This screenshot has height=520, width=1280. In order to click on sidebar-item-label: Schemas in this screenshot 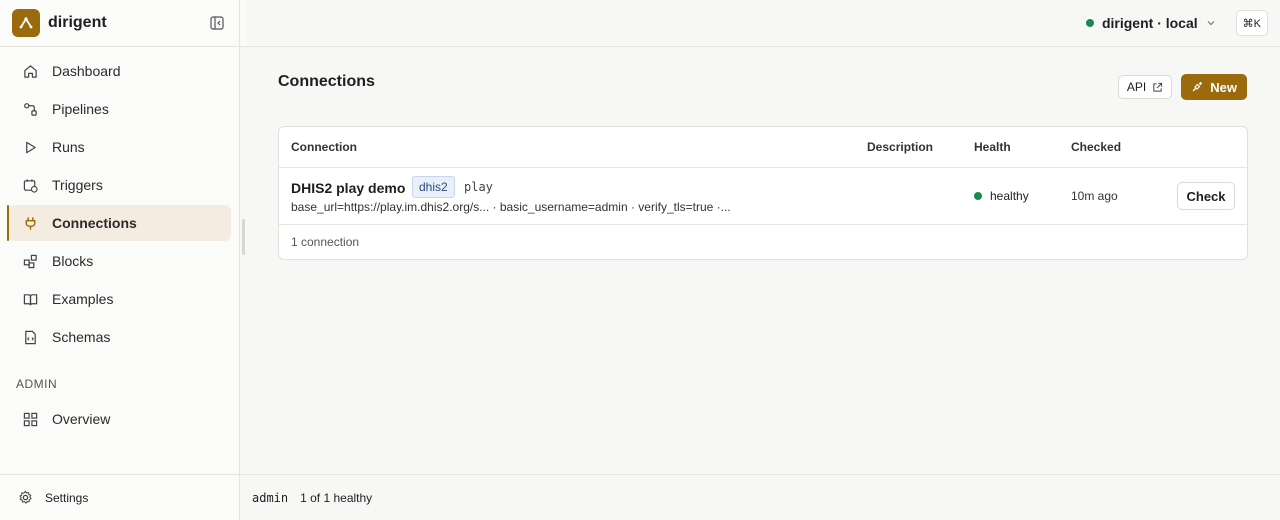, I will do `click(81, 337)`.